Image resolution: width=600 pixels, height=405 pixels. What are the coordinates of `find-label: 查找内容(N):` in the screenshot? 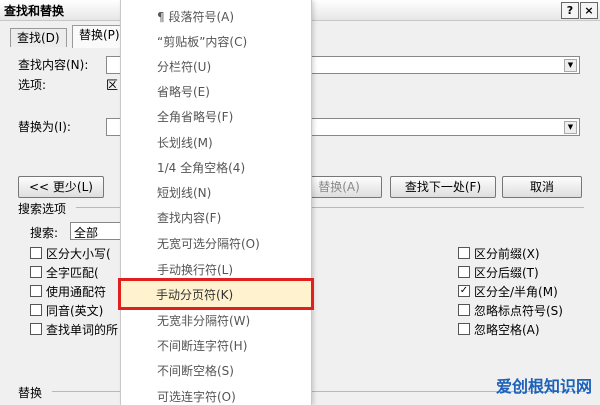 It's located at (53, 65).